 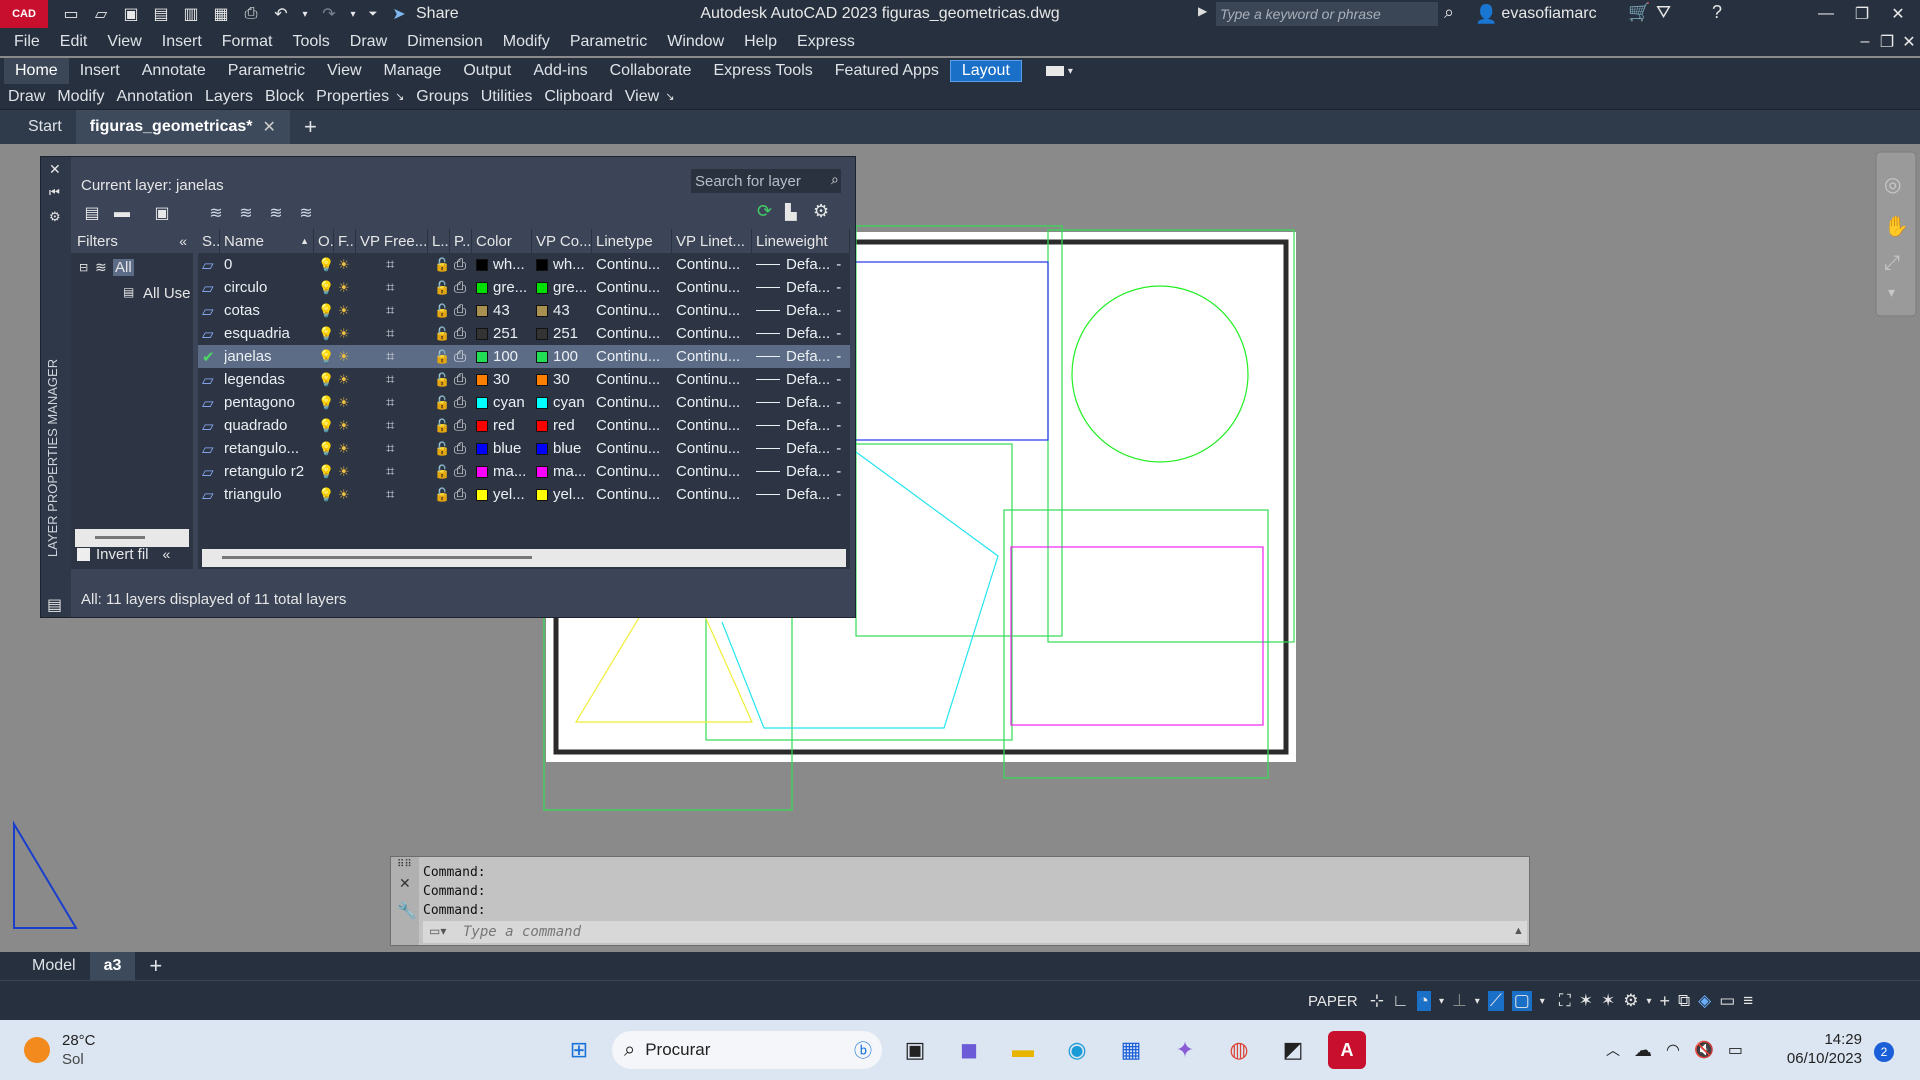 I want to click on col-color: Color, so click(x=502, y=241).